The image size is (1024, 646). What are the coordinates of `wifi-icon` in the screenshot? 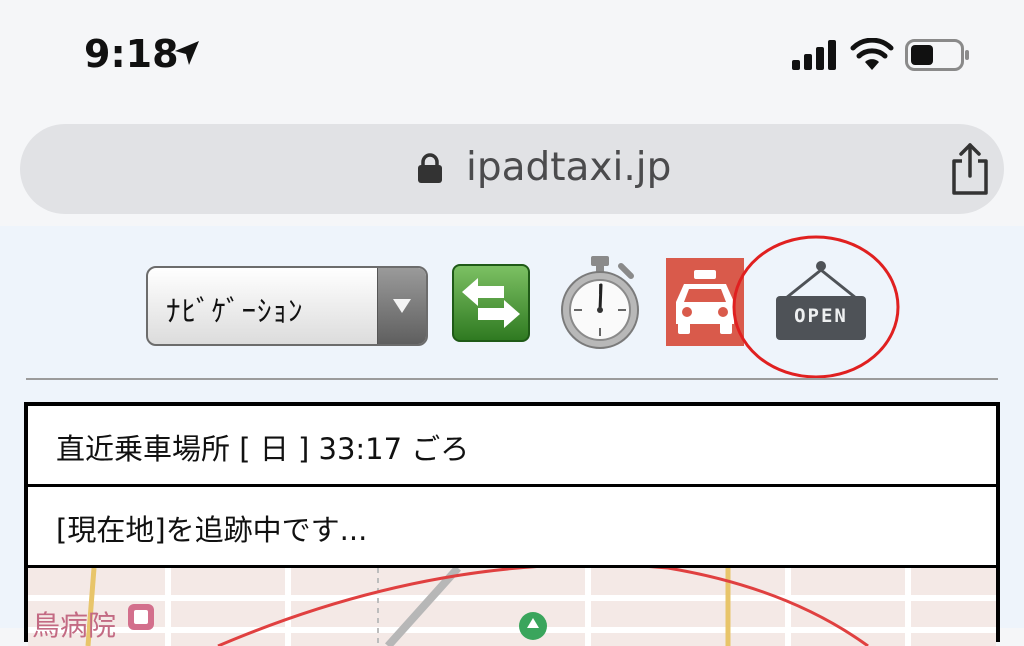 It's located at (872, 54).